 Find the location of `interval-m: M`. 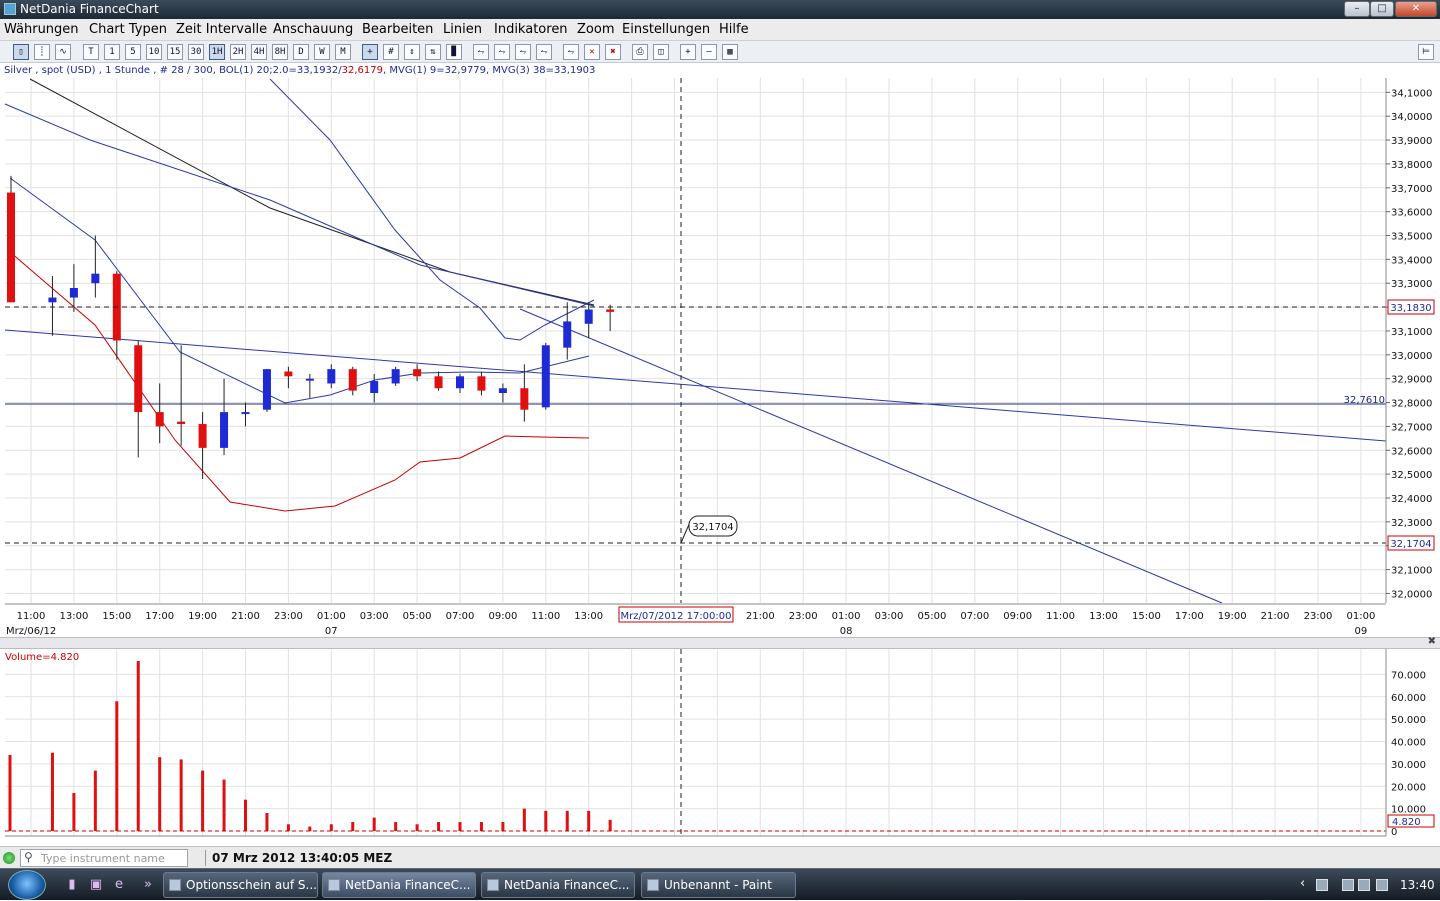

interval-m: M is located at coordinates (343, 52).